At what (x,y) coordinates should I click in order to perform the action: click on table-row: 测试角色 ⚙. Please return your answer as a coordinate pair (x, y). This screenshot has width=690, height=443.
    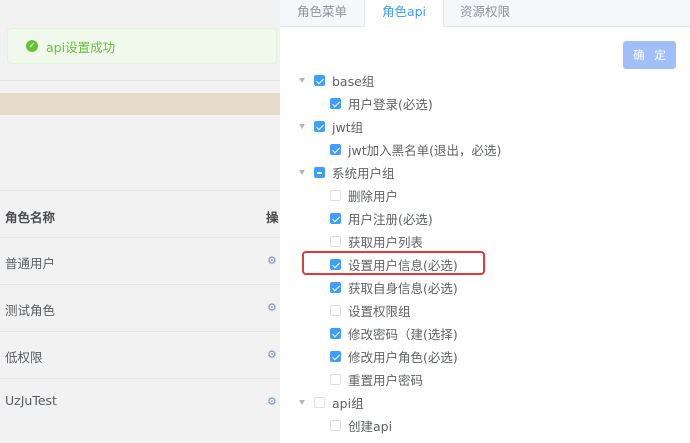
    Looking at the image, I should click on (140, 307).